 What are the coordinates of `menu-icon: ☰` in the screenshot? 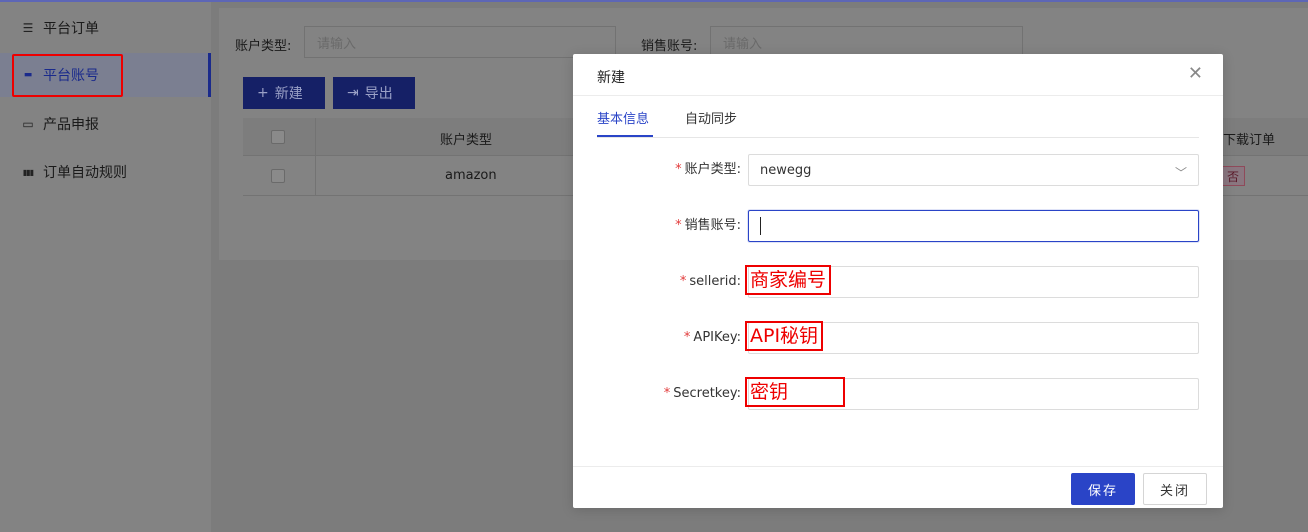 It's located at (28, 28).